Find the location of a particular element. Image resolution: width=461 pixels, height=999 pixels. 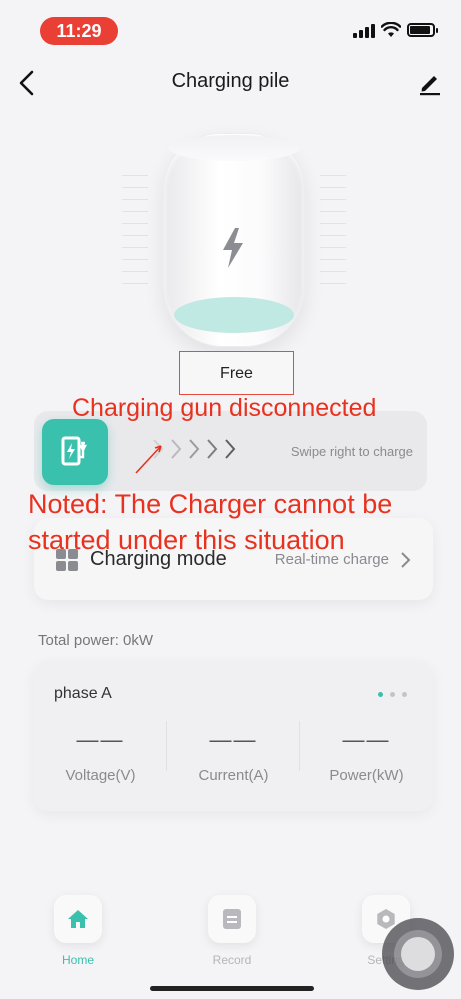

status-icons is located at coordinates (395, 30).